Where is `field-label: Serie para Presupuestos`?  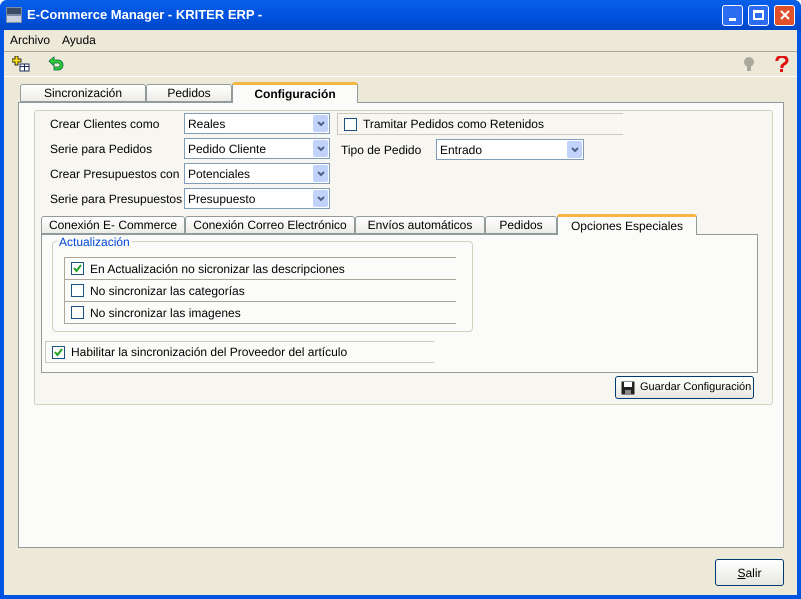
field-label: Serie para Presupuestos is located at coordinates (117, 199).